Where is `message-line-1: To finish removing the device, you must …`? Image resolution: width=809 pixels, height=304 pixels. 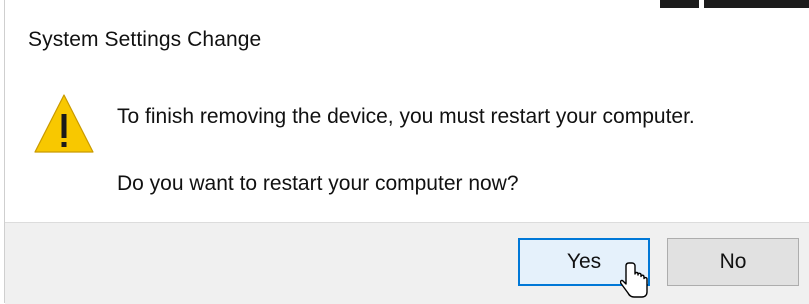
message-line-1: To finish removing the device, you must … is located at coordinates (406, 116).